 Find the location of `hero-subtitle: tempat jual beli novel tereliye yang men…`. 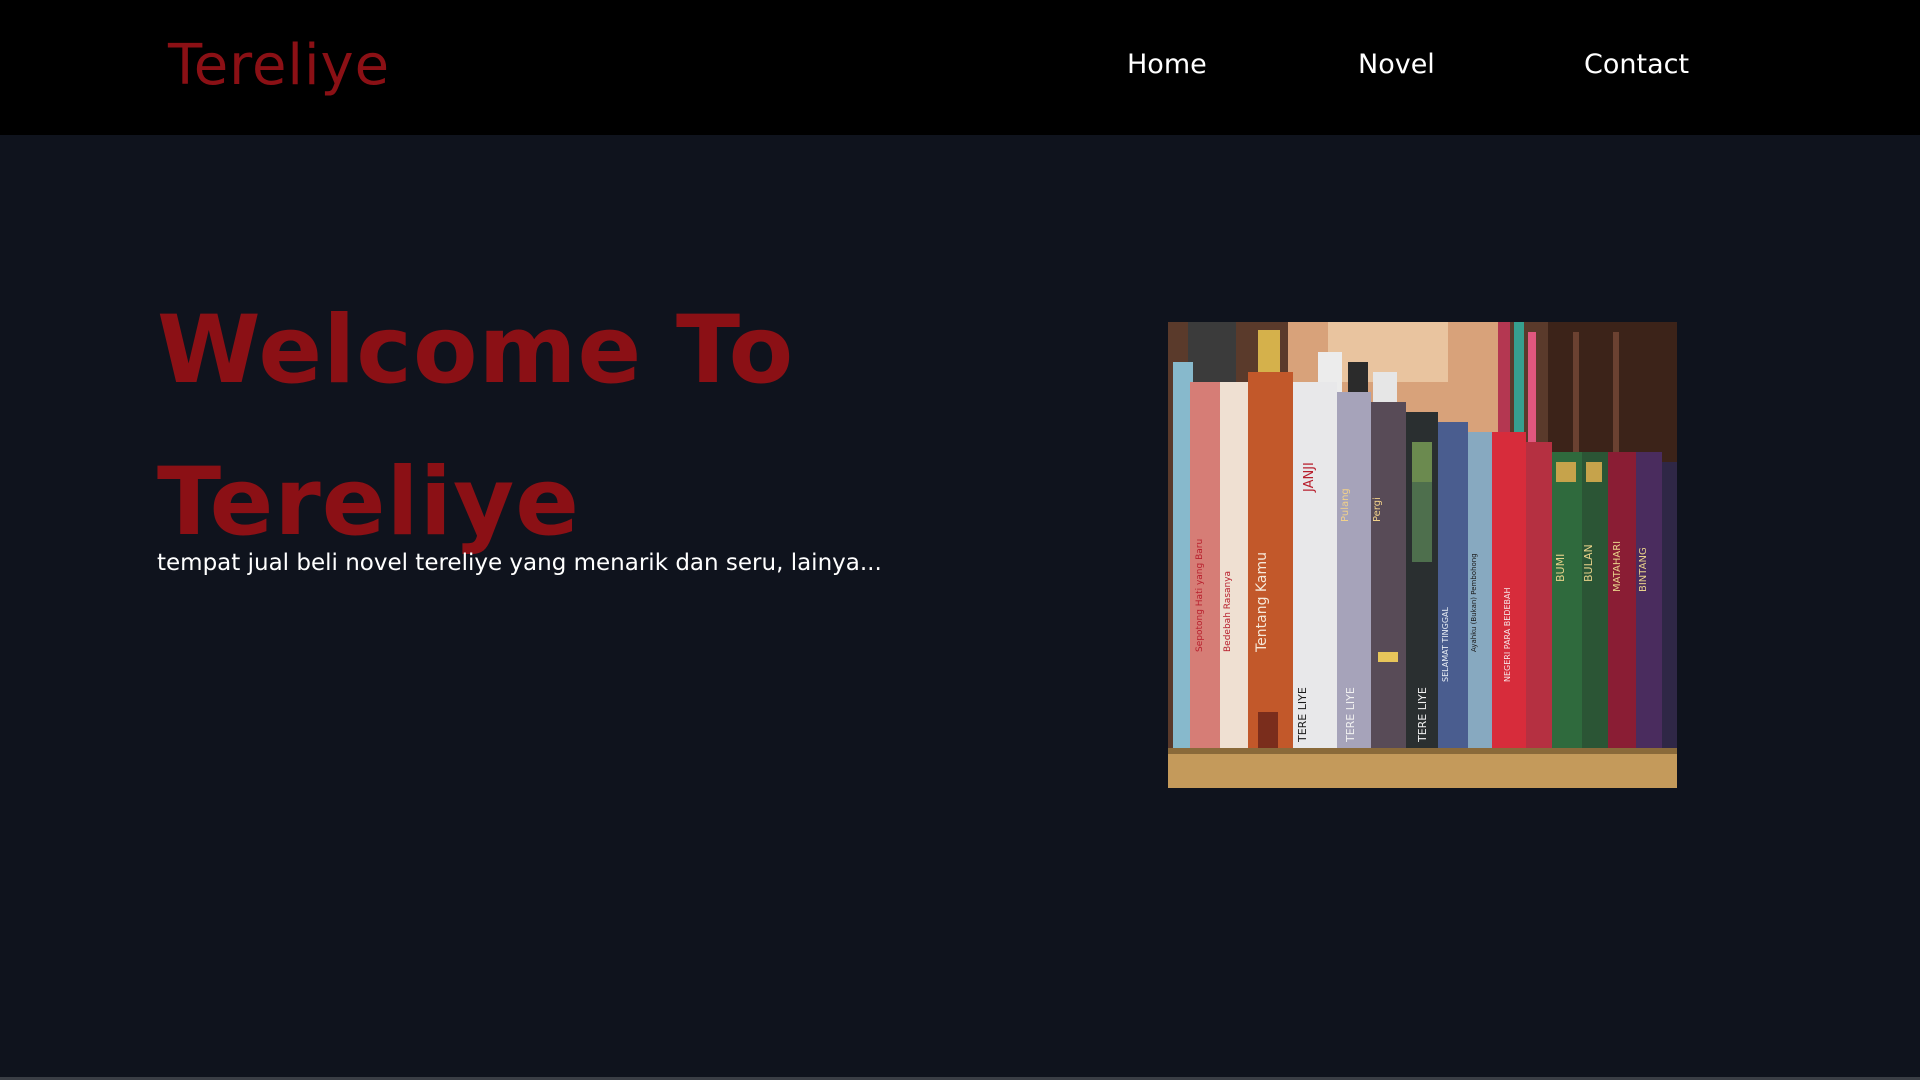

hero-subtitle: tempat jual beli novel tereliye yang men… is located at coordinates (519, 563).